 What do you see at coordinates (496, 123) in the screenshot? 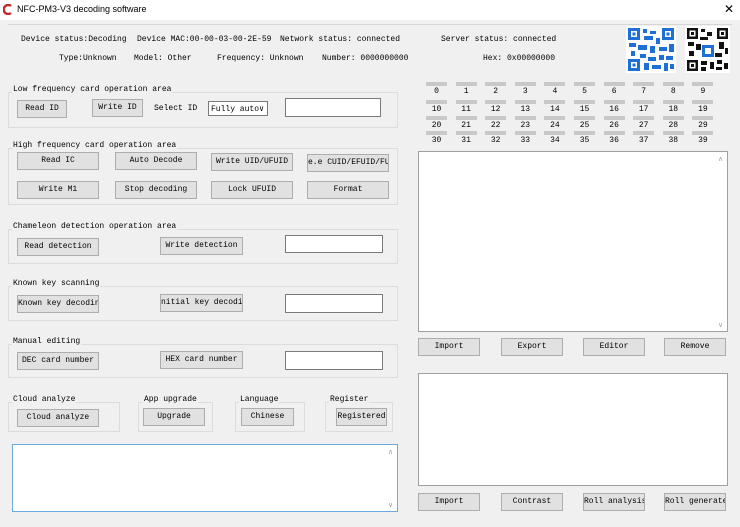
I see `sector-cell: 22` at bounding box center [496, 123].